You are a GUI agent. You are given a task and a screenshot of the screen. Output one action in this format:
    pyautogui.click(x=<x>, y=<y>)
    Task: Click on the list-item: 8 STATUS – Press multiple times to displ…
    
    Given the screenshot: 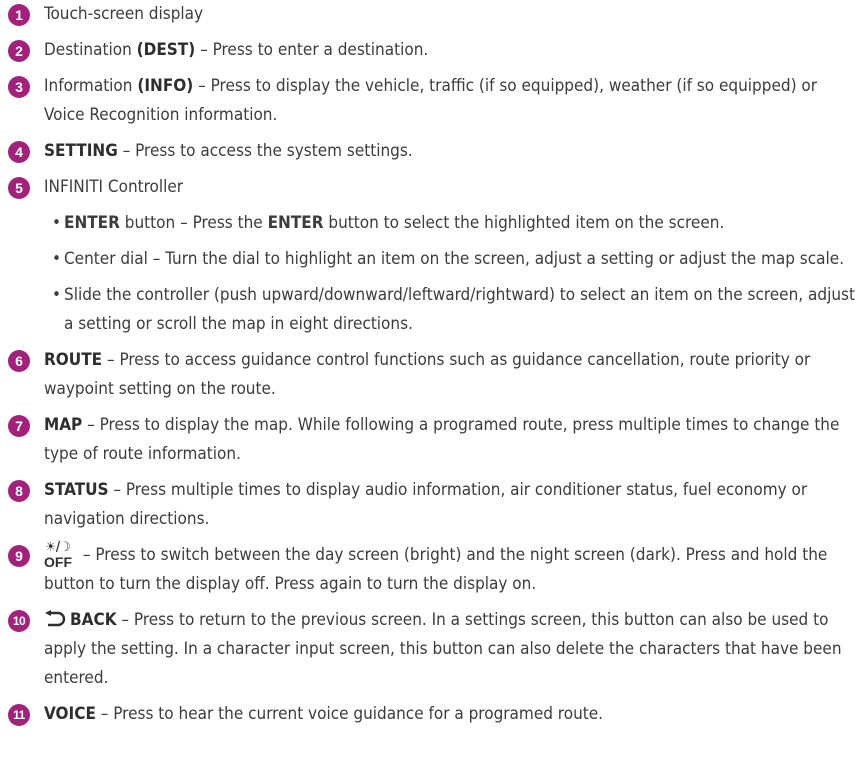 What is the action you would take?
    pyautogui.click(x=432, y=505)
    